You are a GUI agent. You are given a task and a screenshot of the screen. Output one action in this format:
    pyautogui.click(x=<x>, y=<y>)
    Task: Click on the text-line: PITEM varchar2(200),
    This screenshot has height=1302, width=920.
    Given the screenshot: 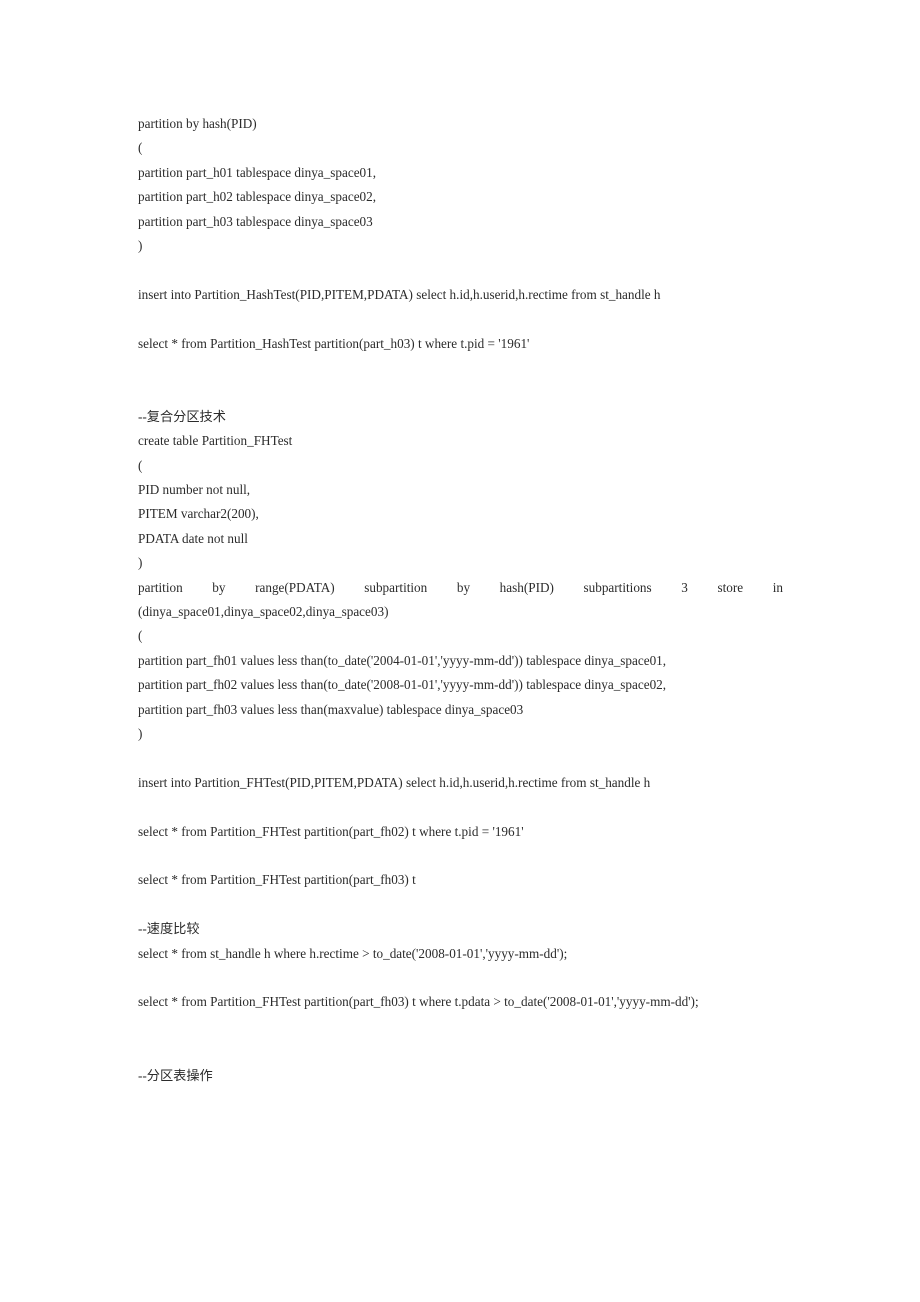 What is the action you would take?
    pyautogui.click(x=198, y=514)
    